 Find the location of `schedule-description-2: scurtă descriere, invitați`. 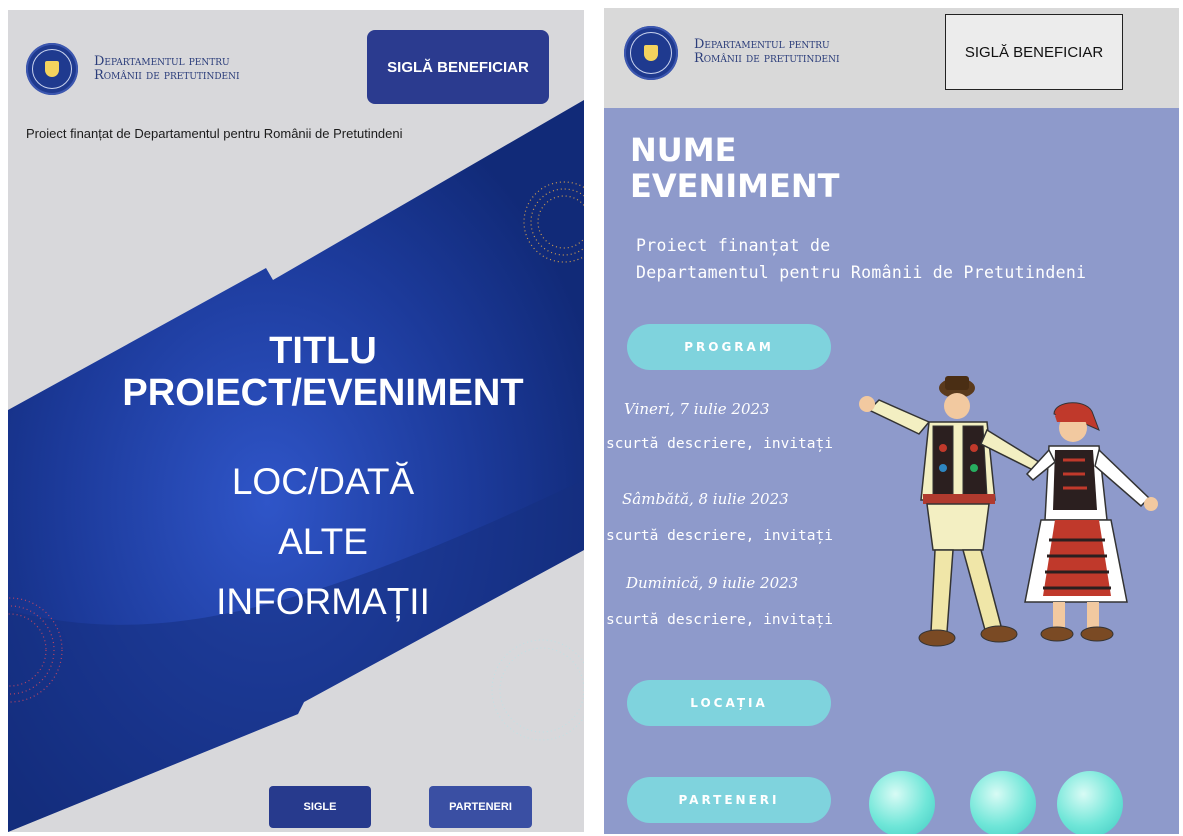

schedule-description-2: scurtă descriere, invitați is located at coordinates (719, 536).